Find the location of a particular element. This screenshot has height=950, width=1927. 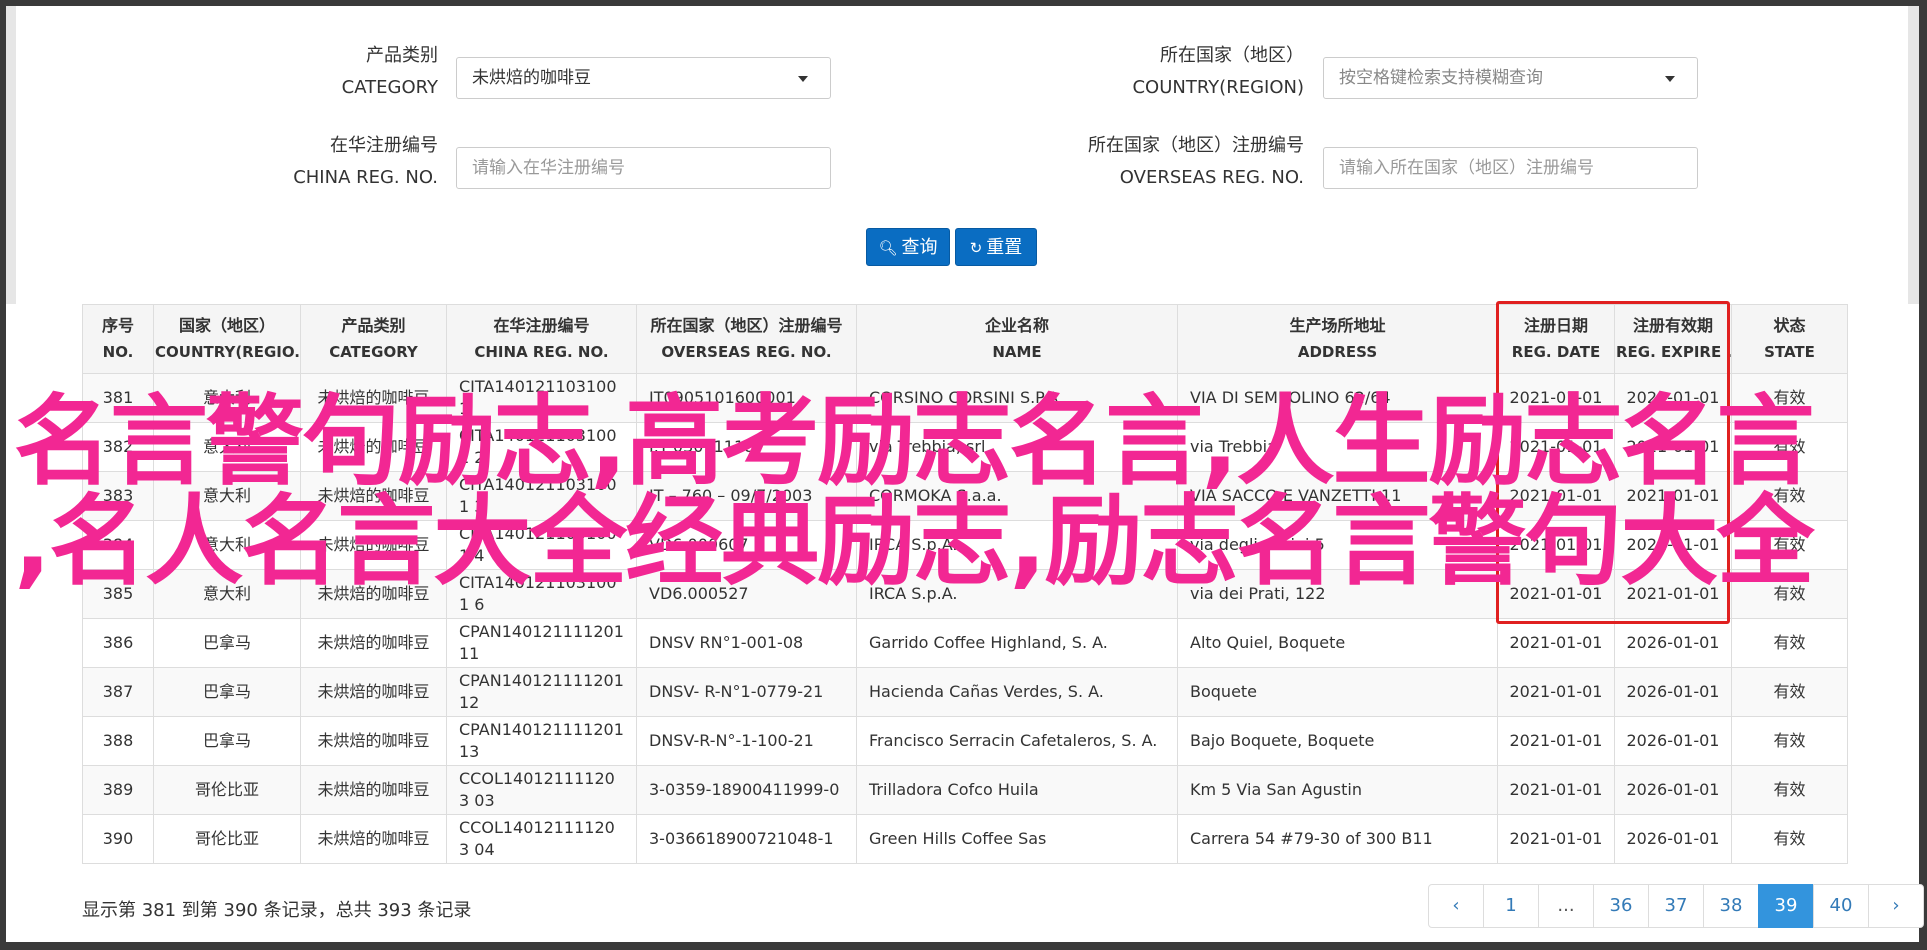

header-cn: 国家（地区） is located at coordinates (226, 325).